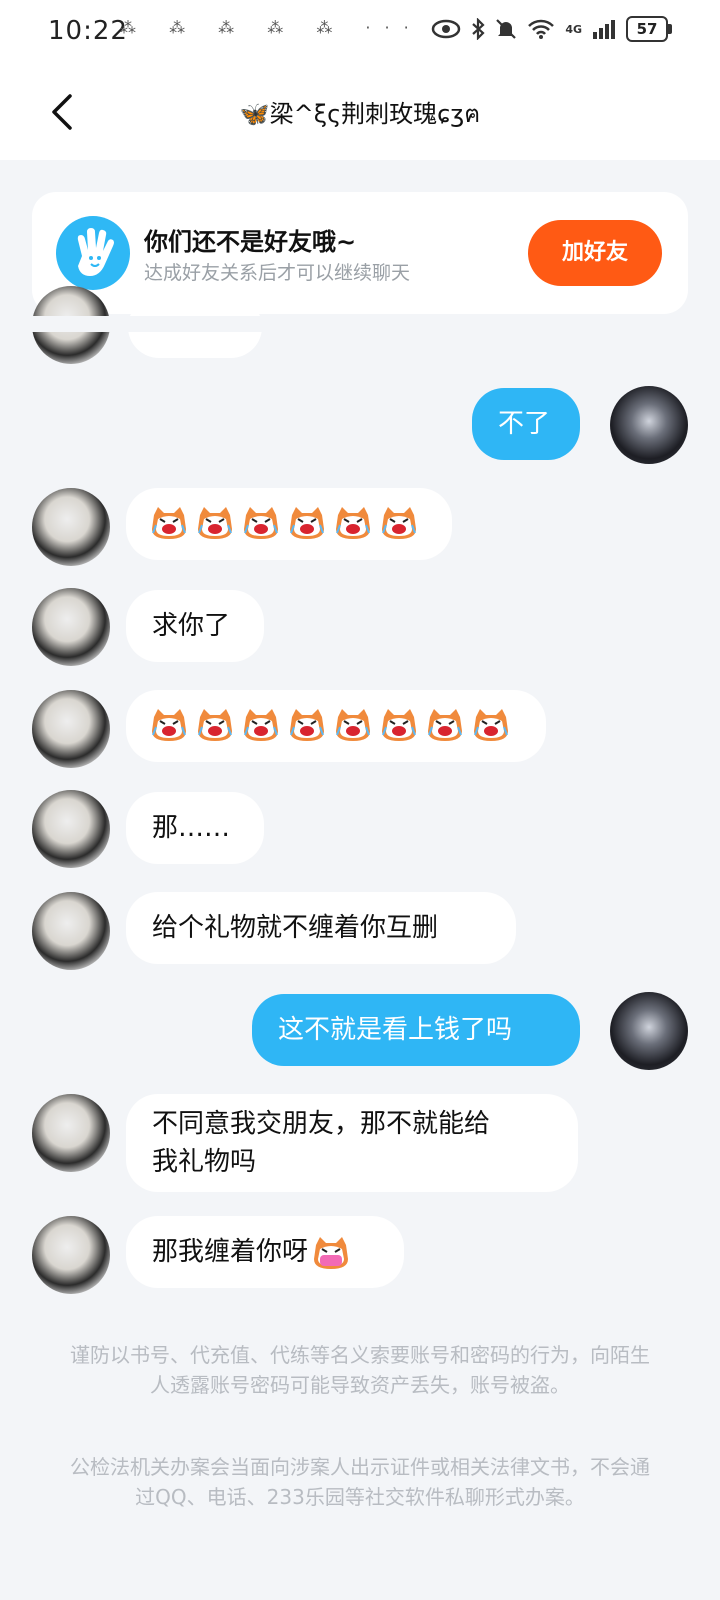  I want to click on message-bubble-self: 不了, so click(526, 424).